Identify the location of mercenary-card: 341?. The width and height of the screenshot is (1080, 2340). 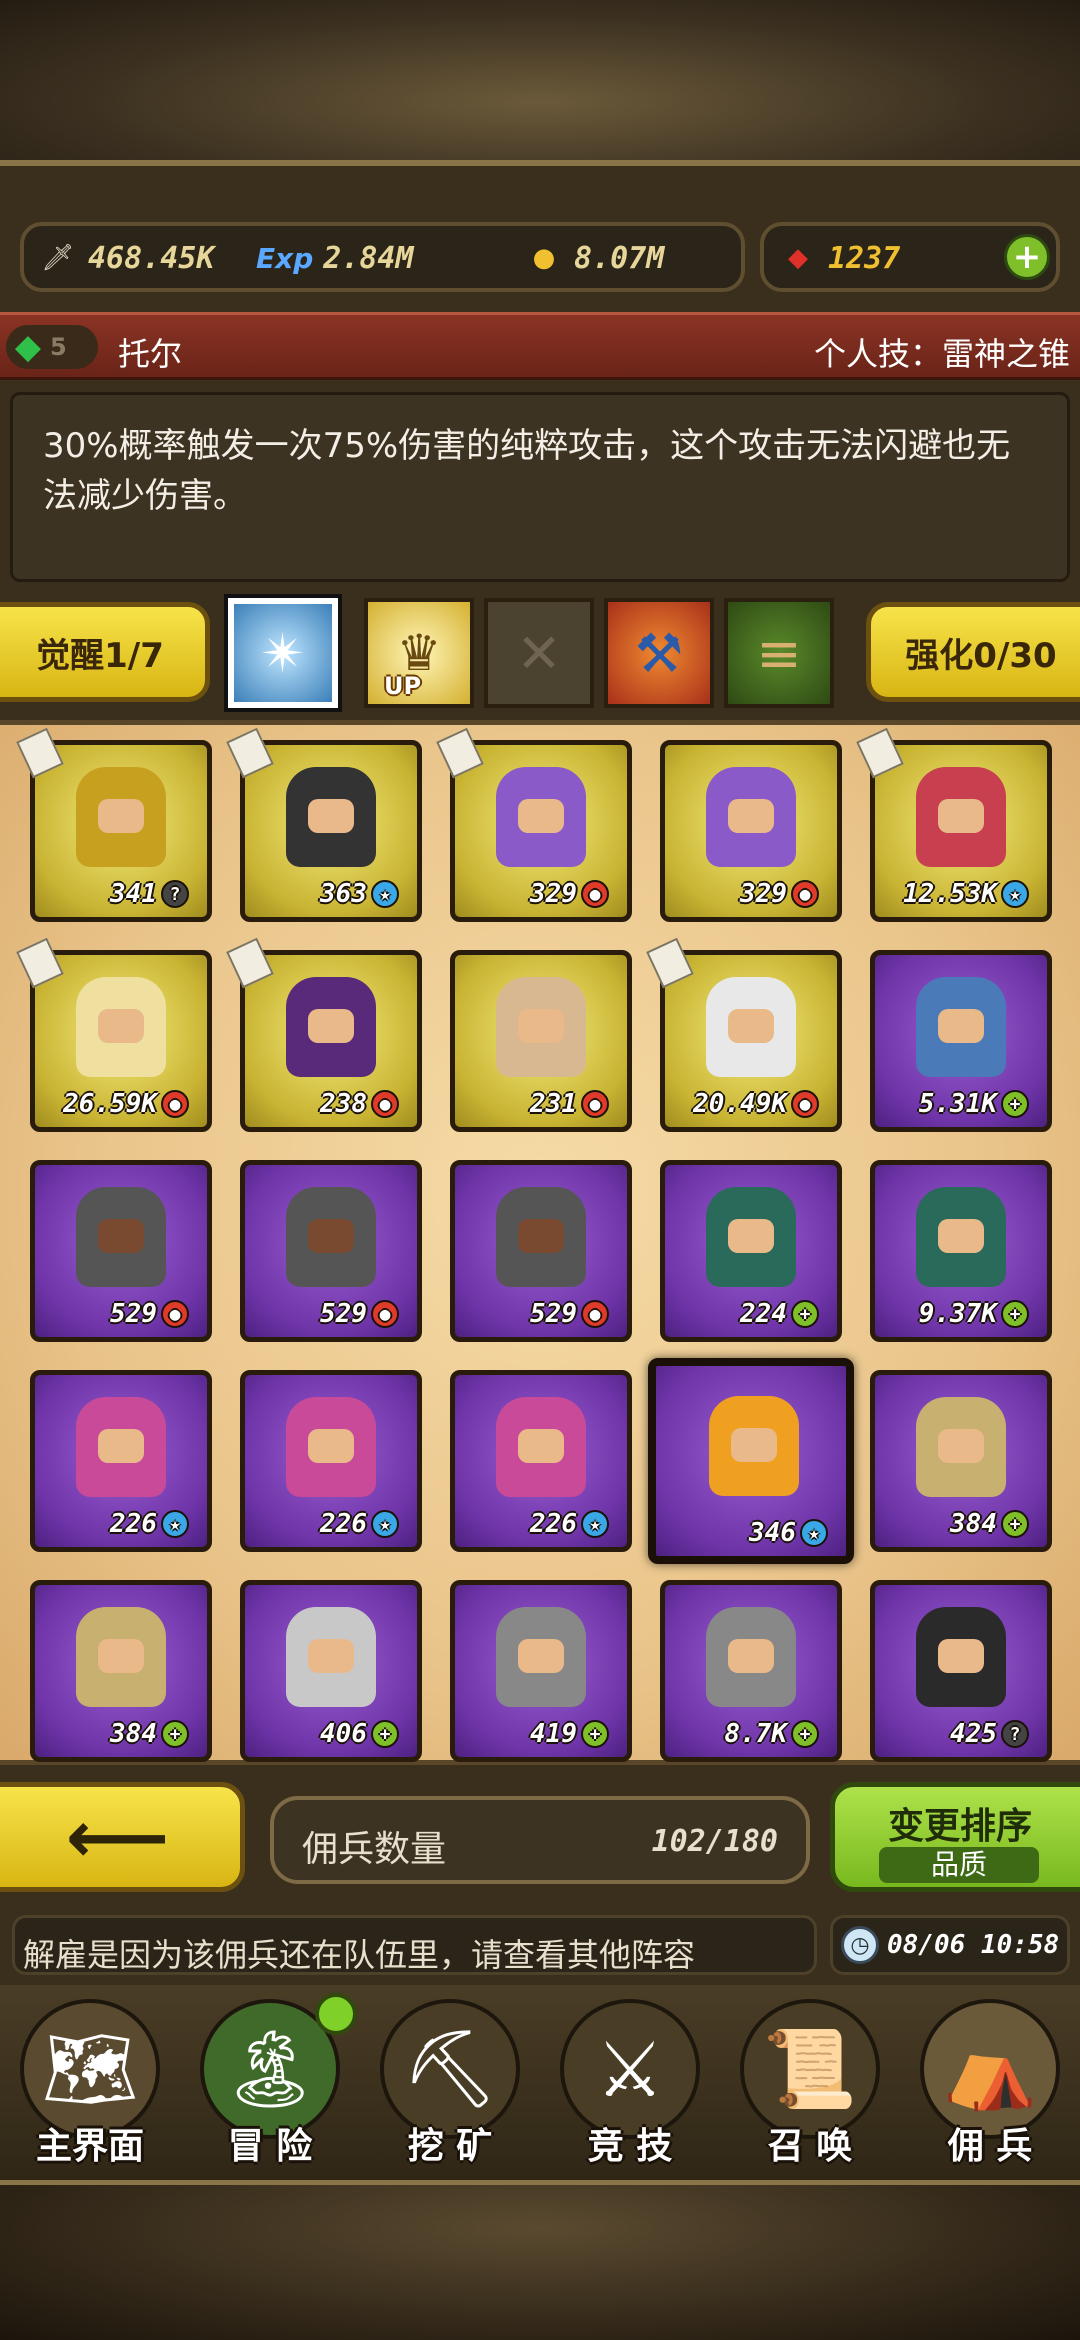
(114, 824).